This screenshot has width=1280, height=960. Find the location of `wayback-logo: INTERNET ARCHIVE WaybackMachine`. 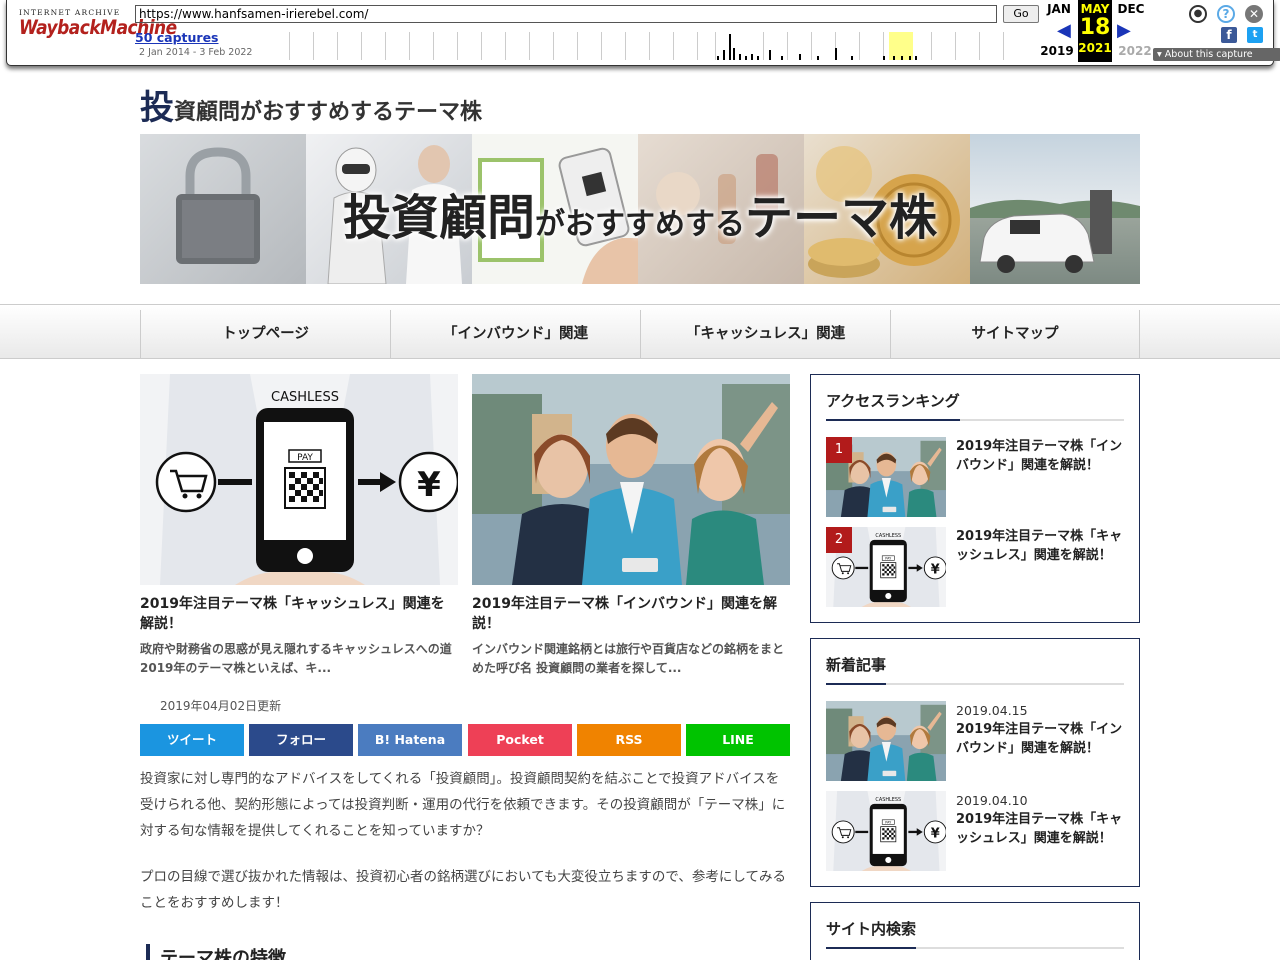

wayback-logo: INTERNET ARCHIVE WaybackMachine is located at coordinates (98, 24).